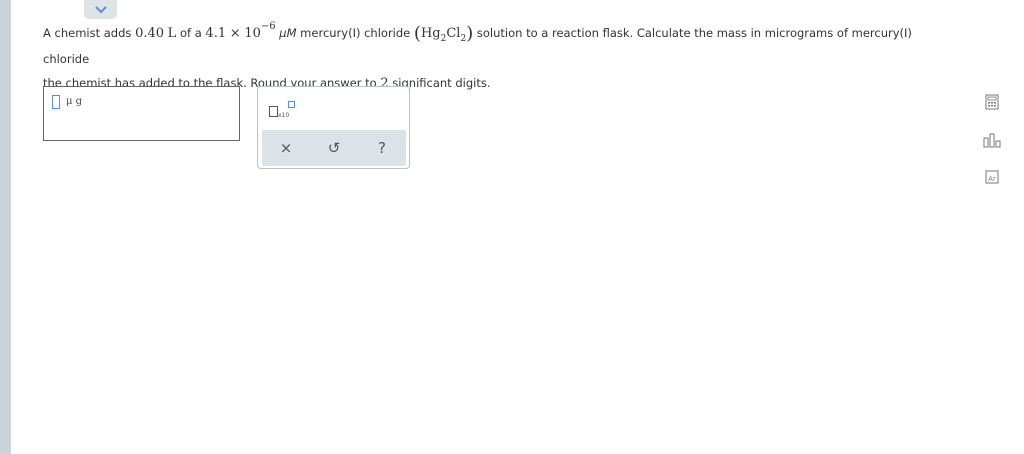 Image resolution: width=1024 pixels, height=454 pixels. Describe the element at coordinates (288, 33) in the screenshot. I see `conc-unit: μM` at that location.